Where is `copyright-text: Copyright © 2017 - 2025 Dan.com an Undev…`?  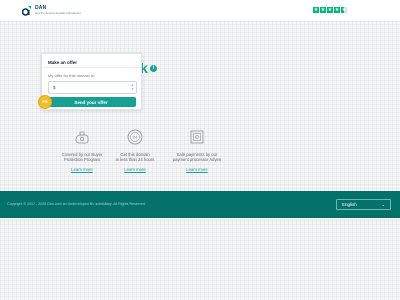
copyright-text: Copyright © 2017 - 2025 Dan.com an Undev… is located at coordinates (76, 204).